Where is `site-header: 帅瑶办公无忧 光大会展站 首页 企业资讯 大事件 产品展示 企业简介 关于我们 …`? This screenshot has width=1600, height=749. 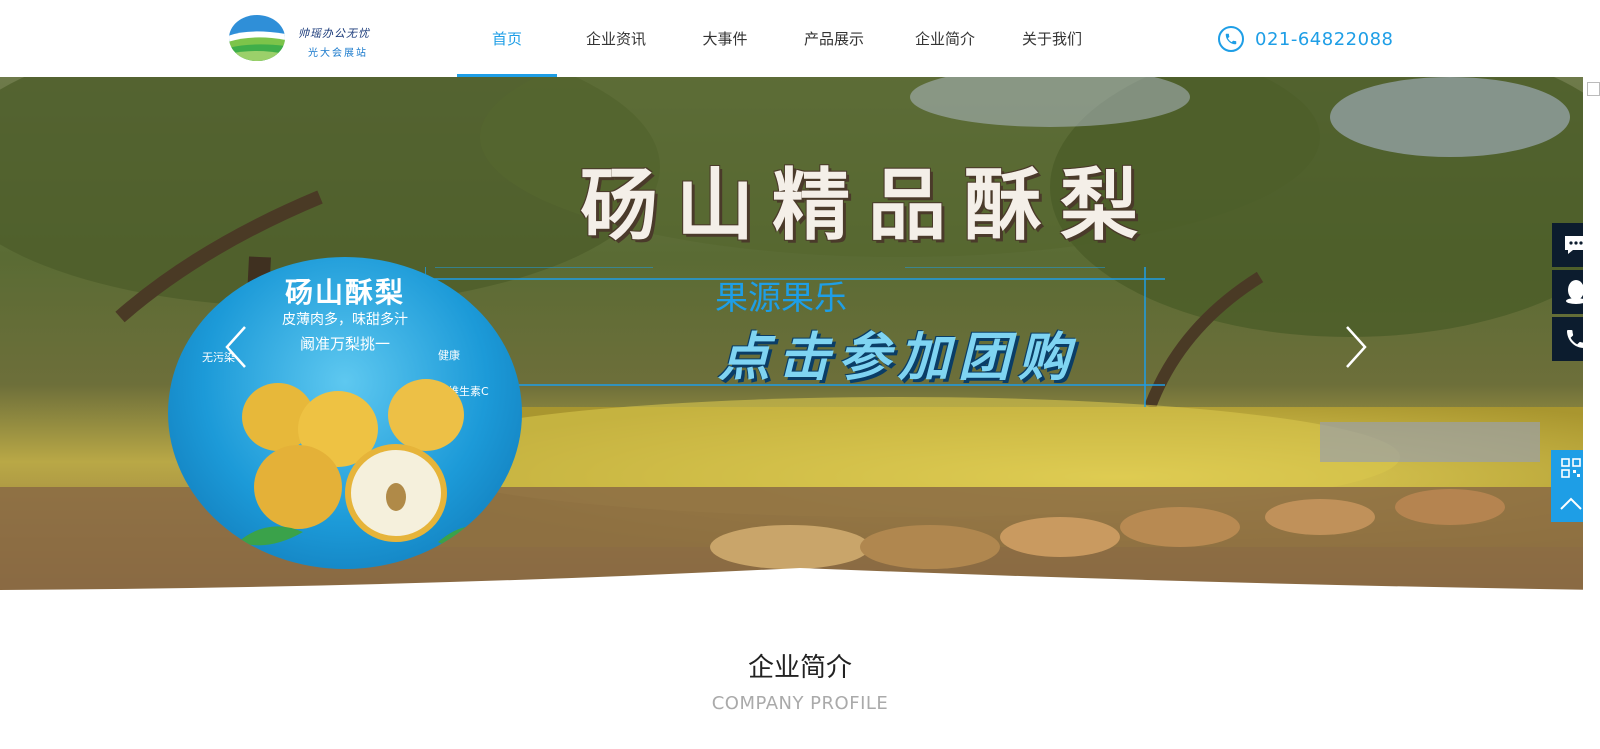
site-header: 帅瑶办公无忧 光大会展站 首页 企业资讯 大事件 产品展示 企业简介 关于我们 … is located at coordinates (800, 38).